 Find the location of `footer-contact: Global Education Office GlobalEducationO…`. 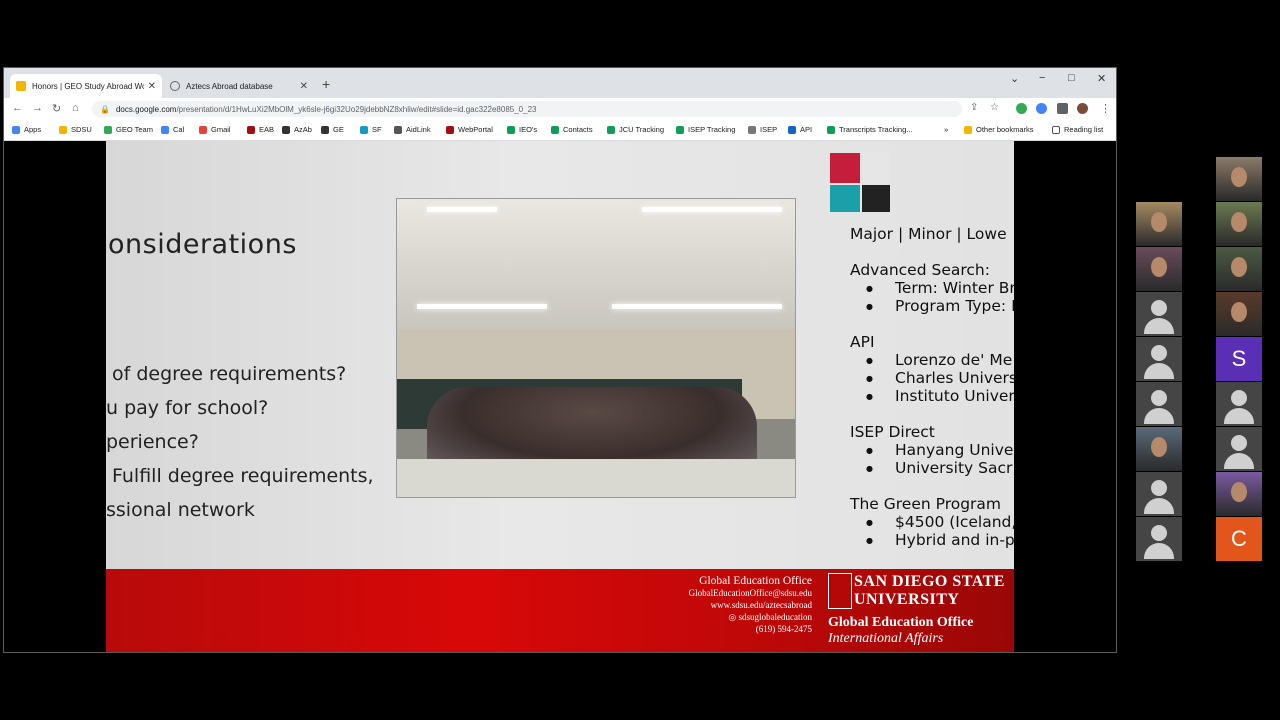

footer-contact: Global Education Office GlobalEducationO… is located at coordinates (739, 605).